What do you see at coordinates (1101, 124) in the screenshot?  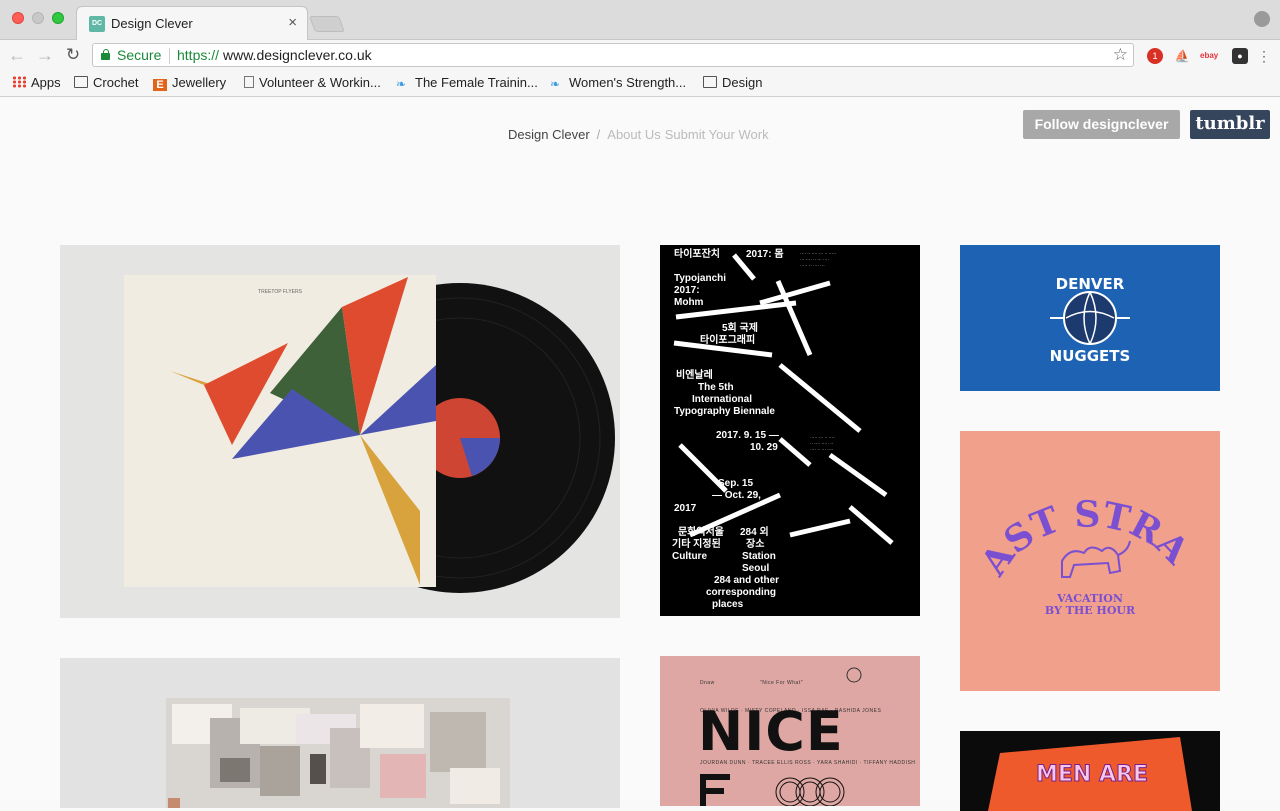 I see `follow-button: Follow designclever` at bounding box center [1101, 124].